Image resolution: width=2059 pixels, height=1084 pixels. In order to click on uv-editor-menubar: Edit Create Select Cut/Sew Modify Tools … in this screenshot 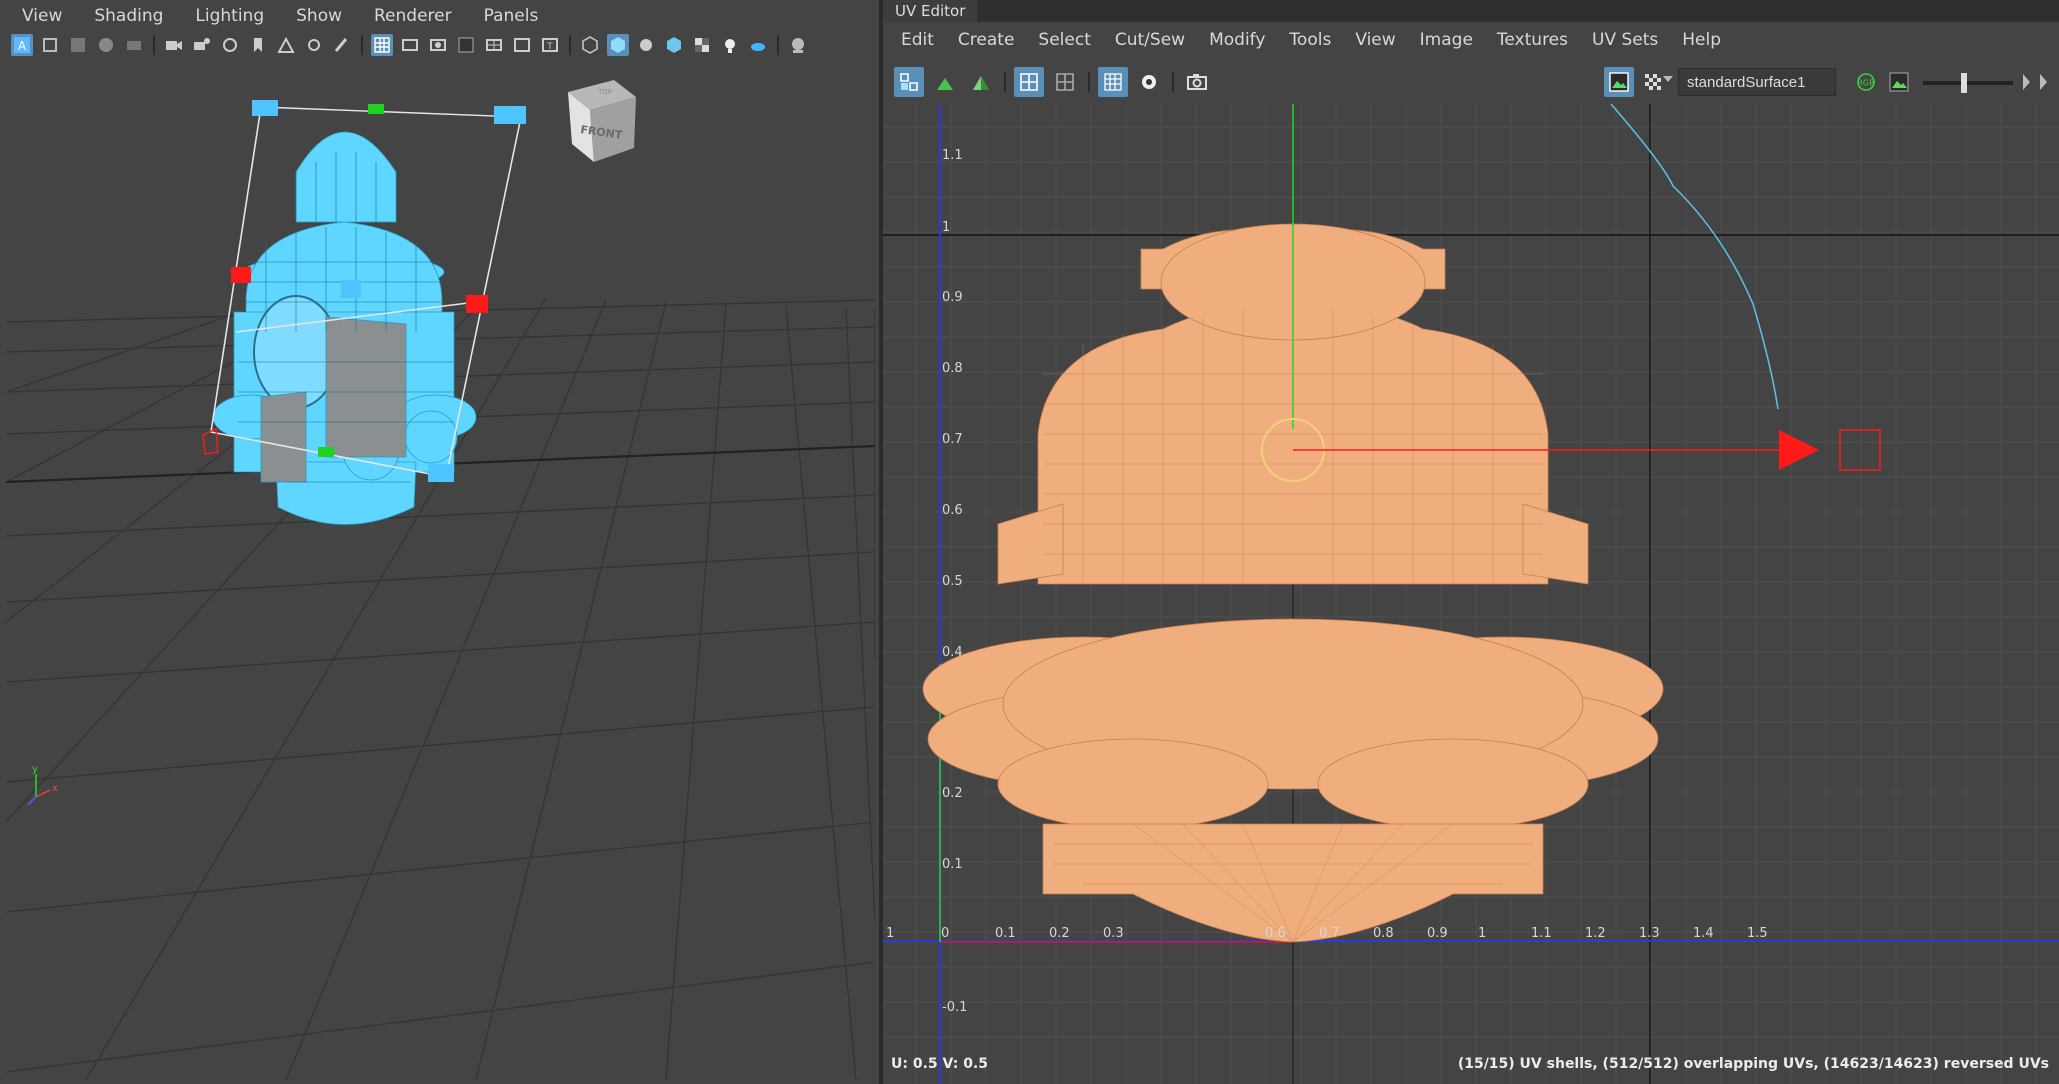, I will do `click(1471, 40)`.